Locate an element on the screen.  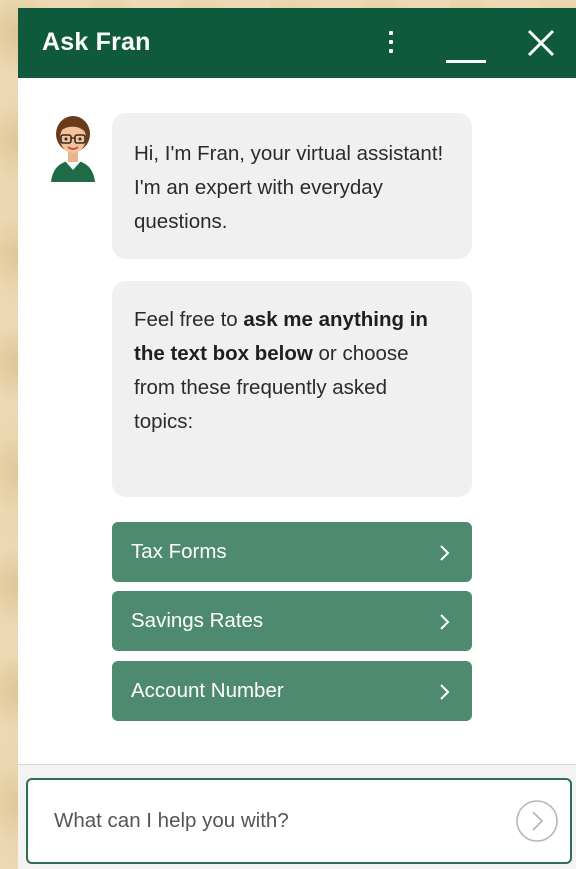
close-icon is located at coordinates (541, 43).